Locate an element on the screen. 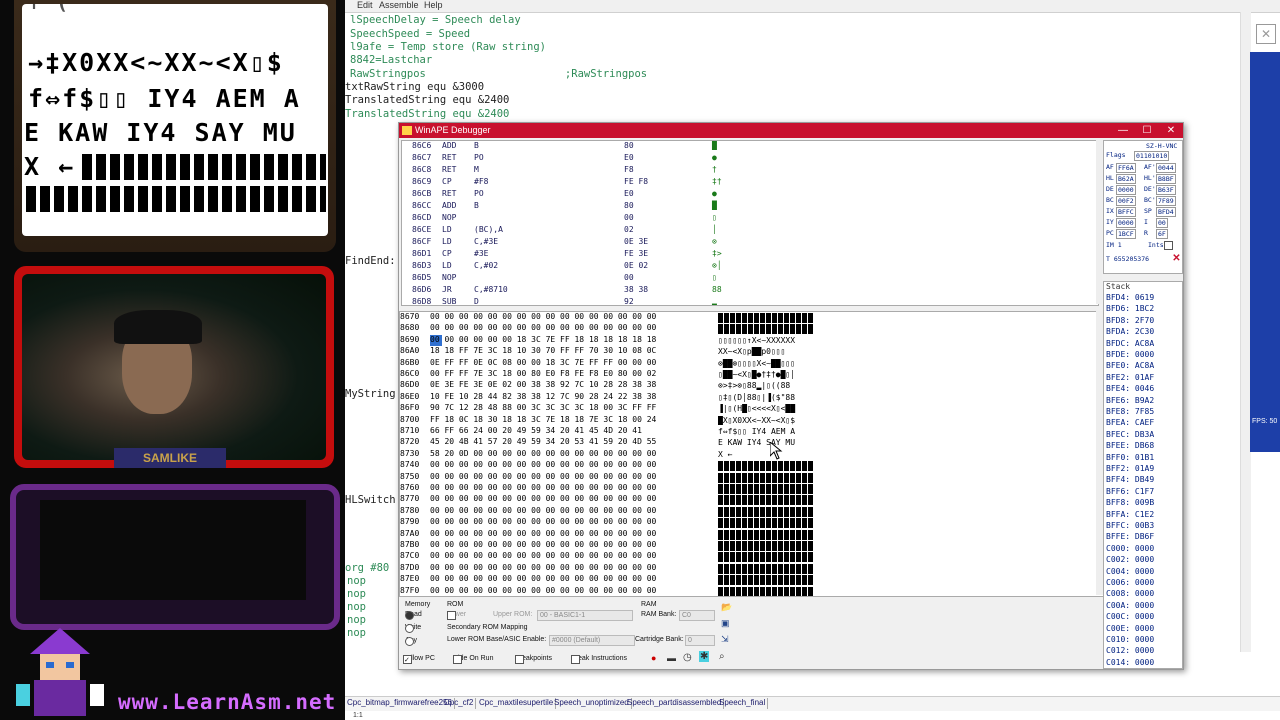 The width and height of the screenshot is (1280, 720). register-value: FF6A is located at coordinates (1126, 168).